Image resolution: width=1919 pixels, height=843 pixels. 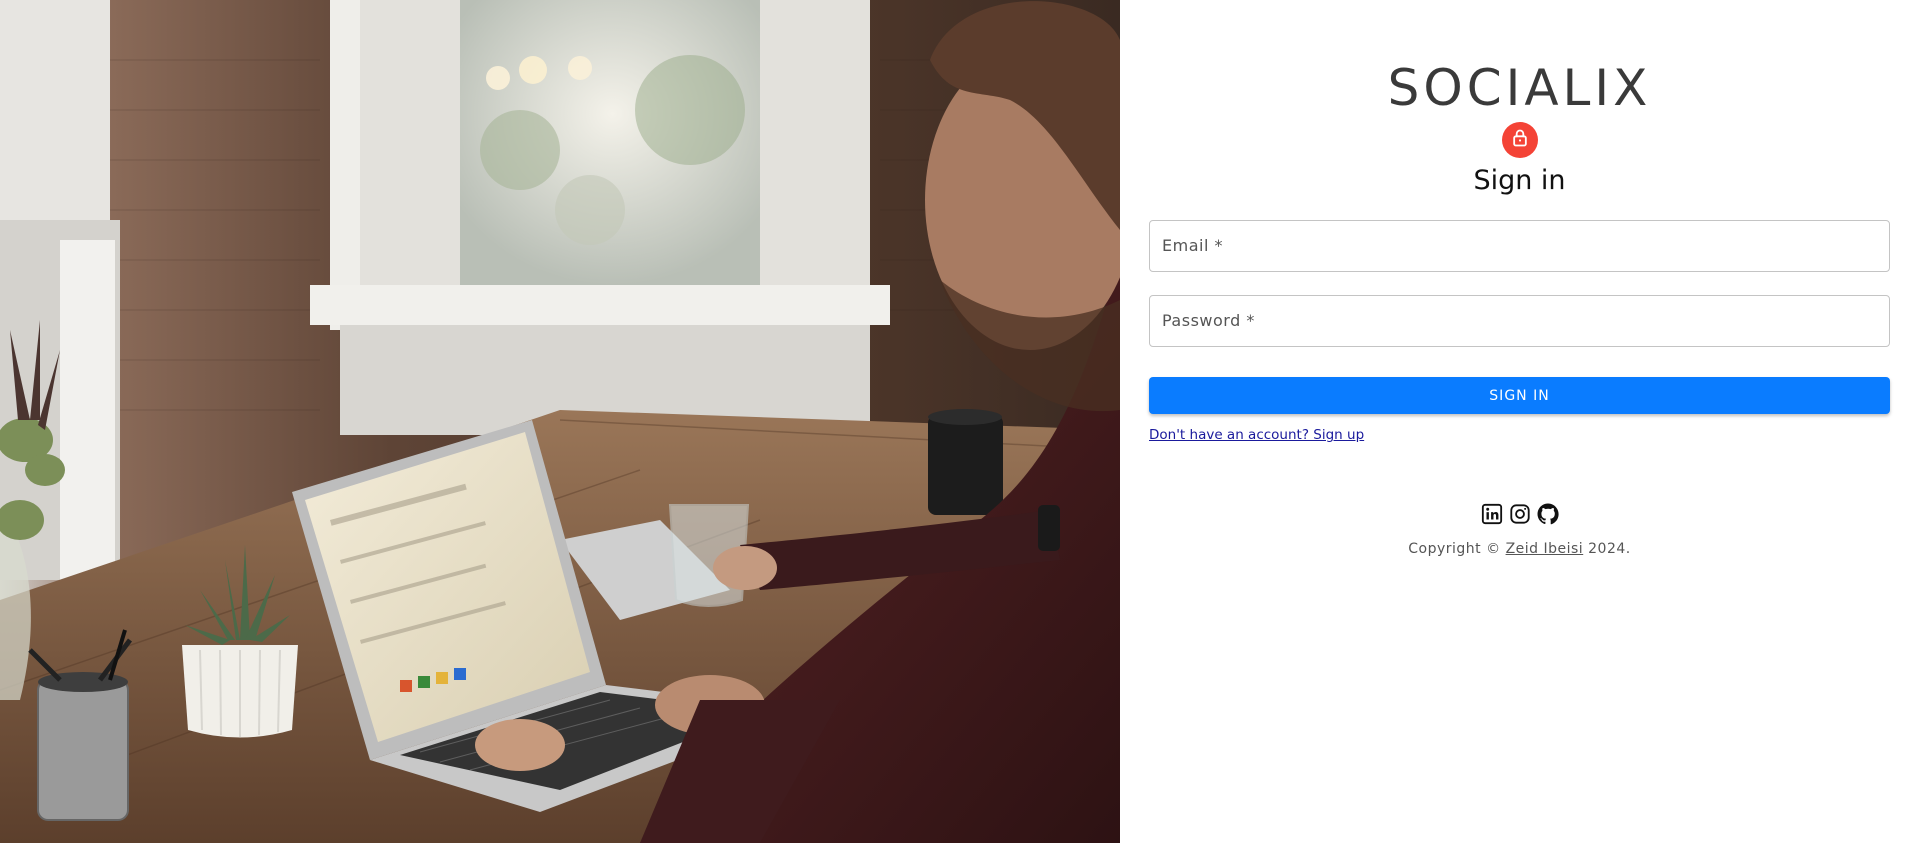 I want to click on copyright-prefix: Copyright ©, so click(x=1457, y=549).